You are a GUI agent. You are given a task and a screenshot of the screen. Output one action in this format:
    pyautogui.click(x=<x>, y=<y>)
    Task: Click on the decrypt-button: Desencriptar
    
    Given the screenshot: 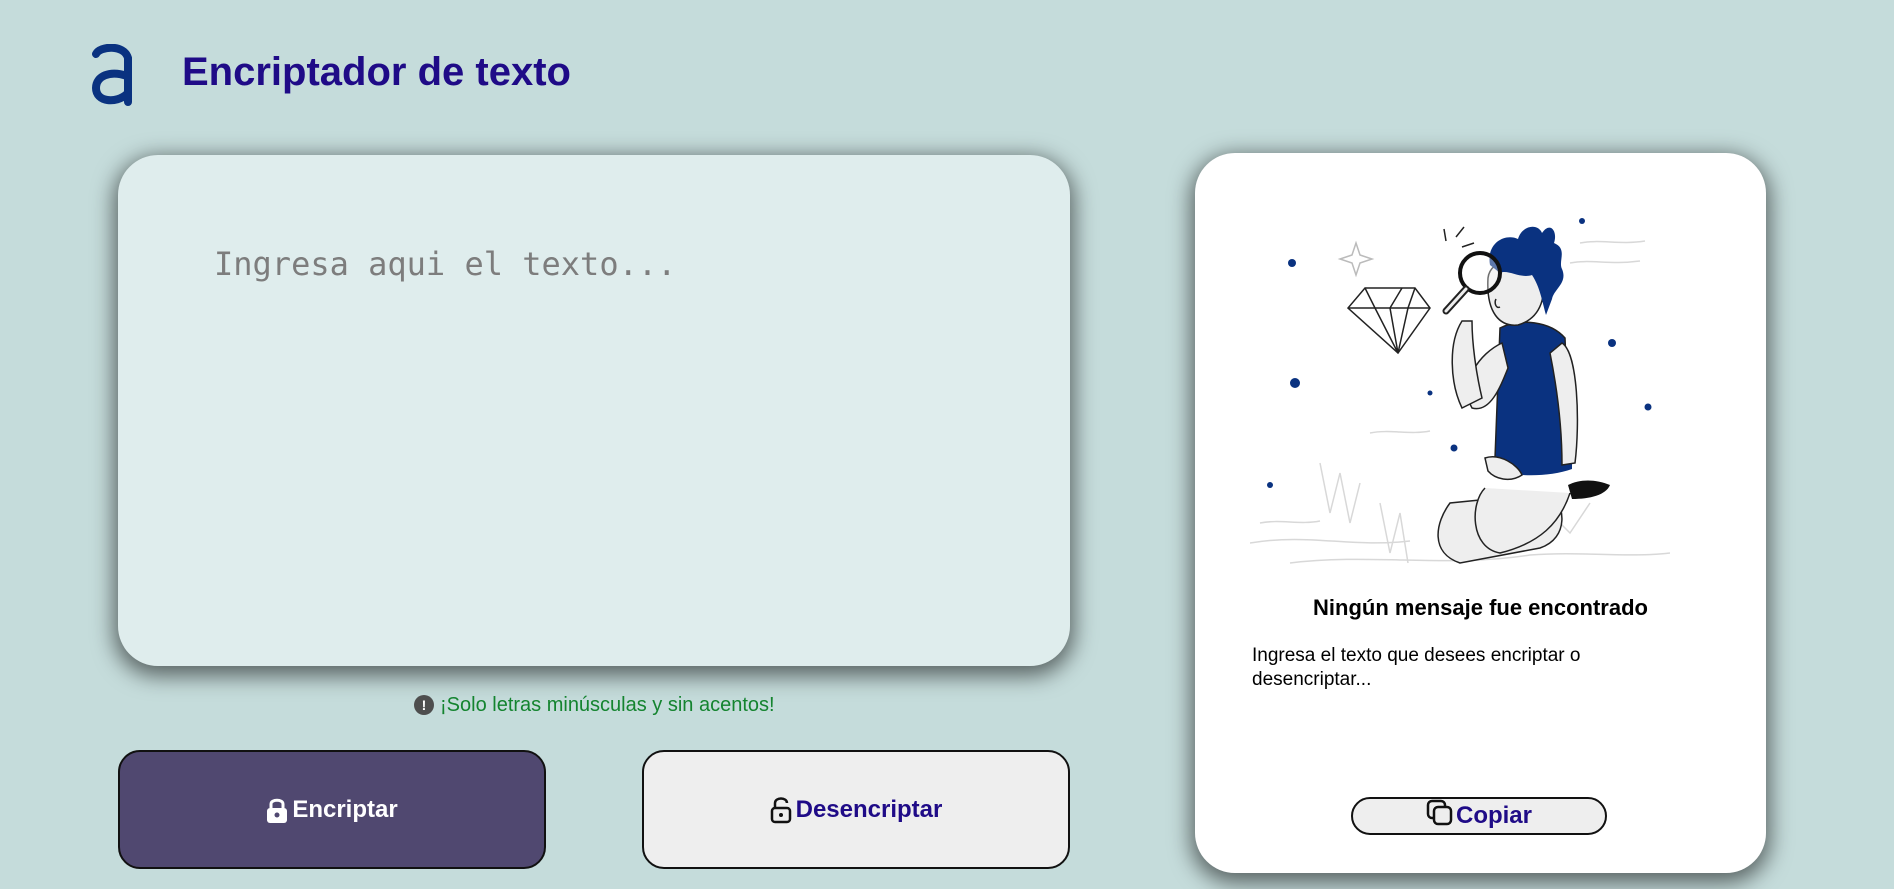 What is the action you would take?
    pyautogui.click(x=856, y=809)
    